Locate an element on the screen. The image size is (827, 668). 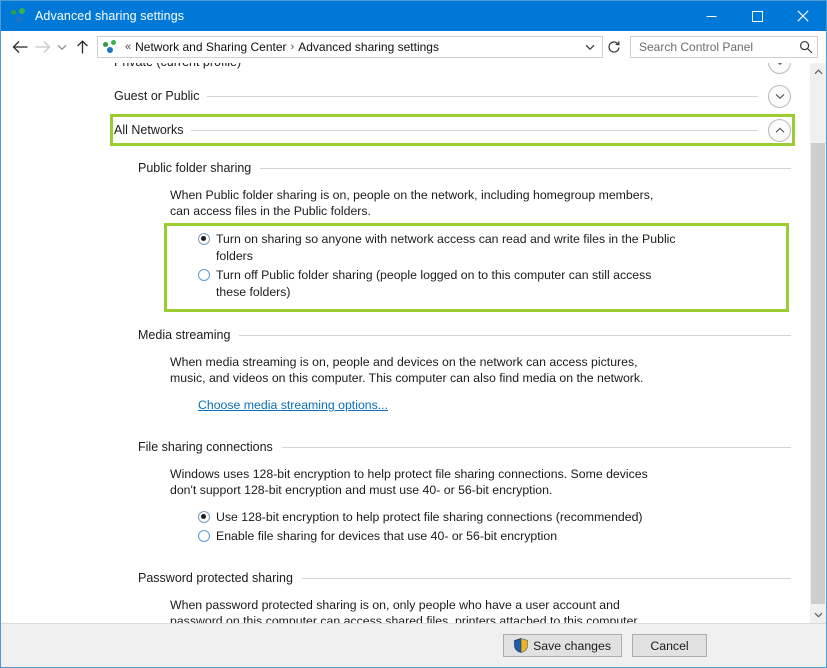
save-changes-button: Save changes is located at coordinates (562, 645).